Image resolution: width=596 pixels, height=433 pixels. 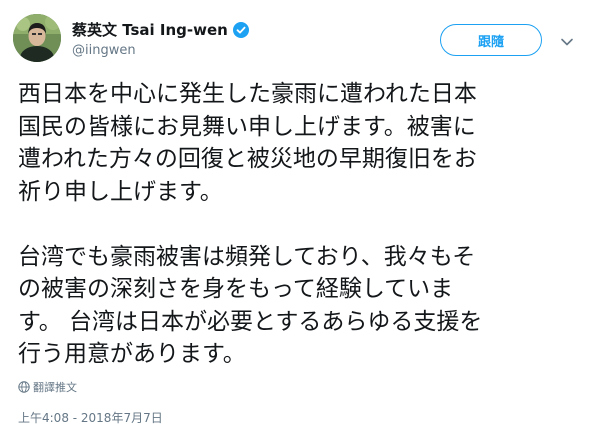 I want to click on tweet-timestamp: 上午4:08 - 2018年7月7日, so click(x=90, y=417).